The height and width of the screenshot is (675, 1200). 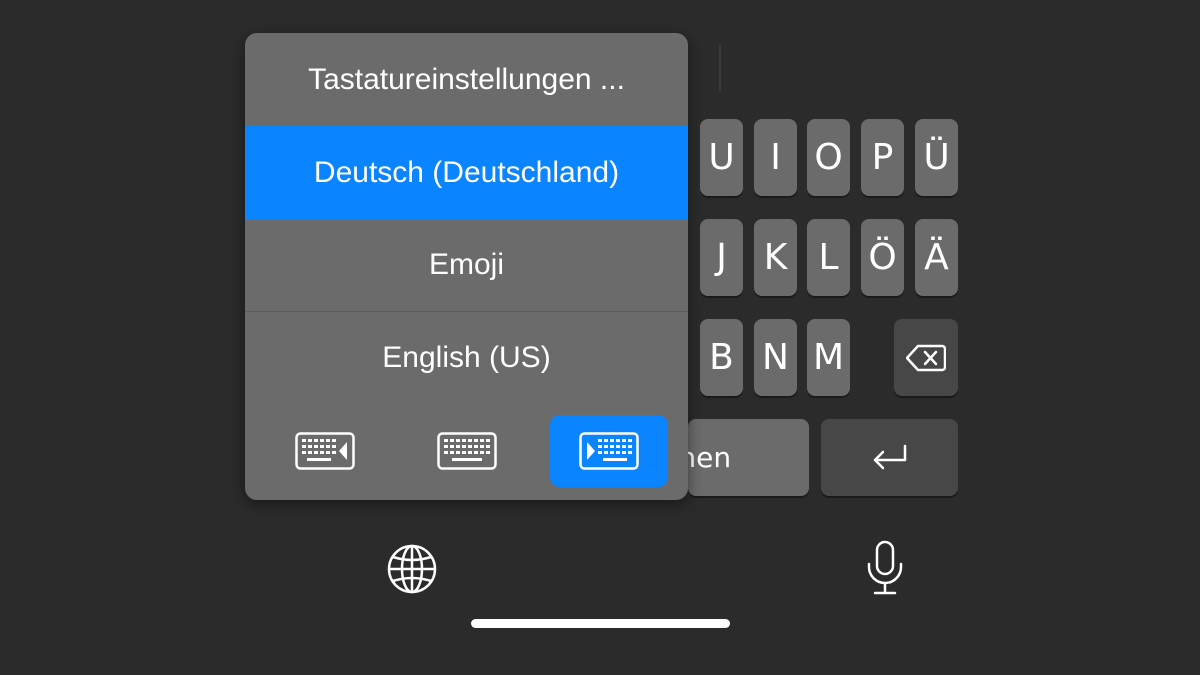 I want to click on return-key, so click(x=889, y=457).